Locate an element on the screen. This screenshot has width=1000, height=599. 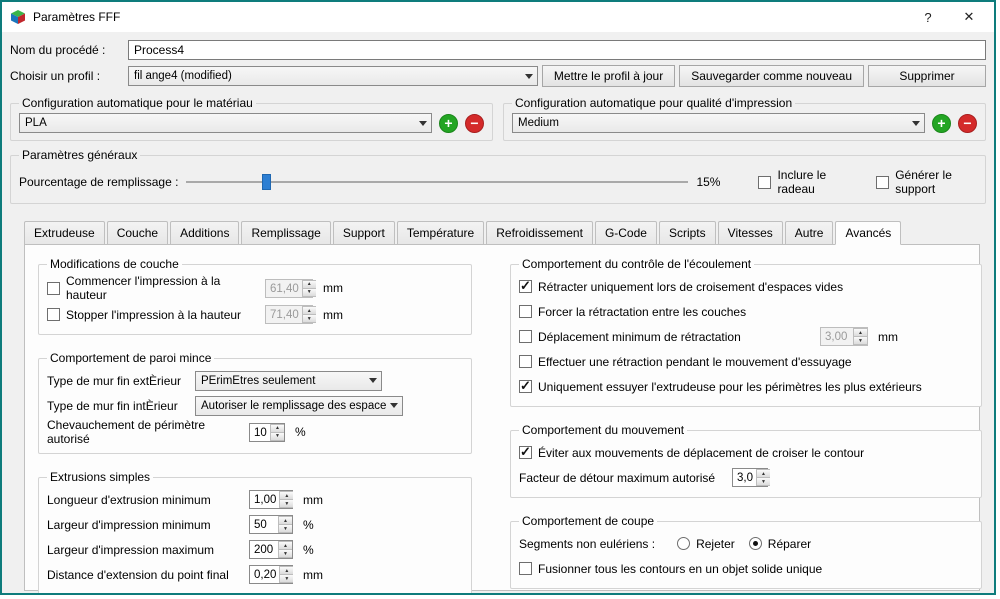
repair-segments-label: Réparer is located at coordinates (789, 543).